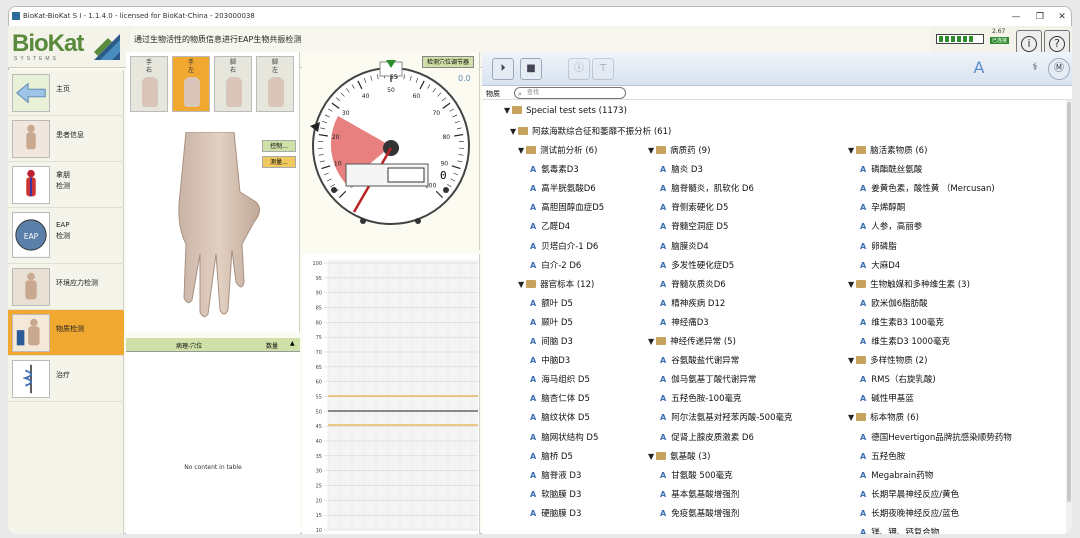 This screenshot has height=538, width=1080. I want to click on tree-item: A 五羟色胺, so click(882, 456).